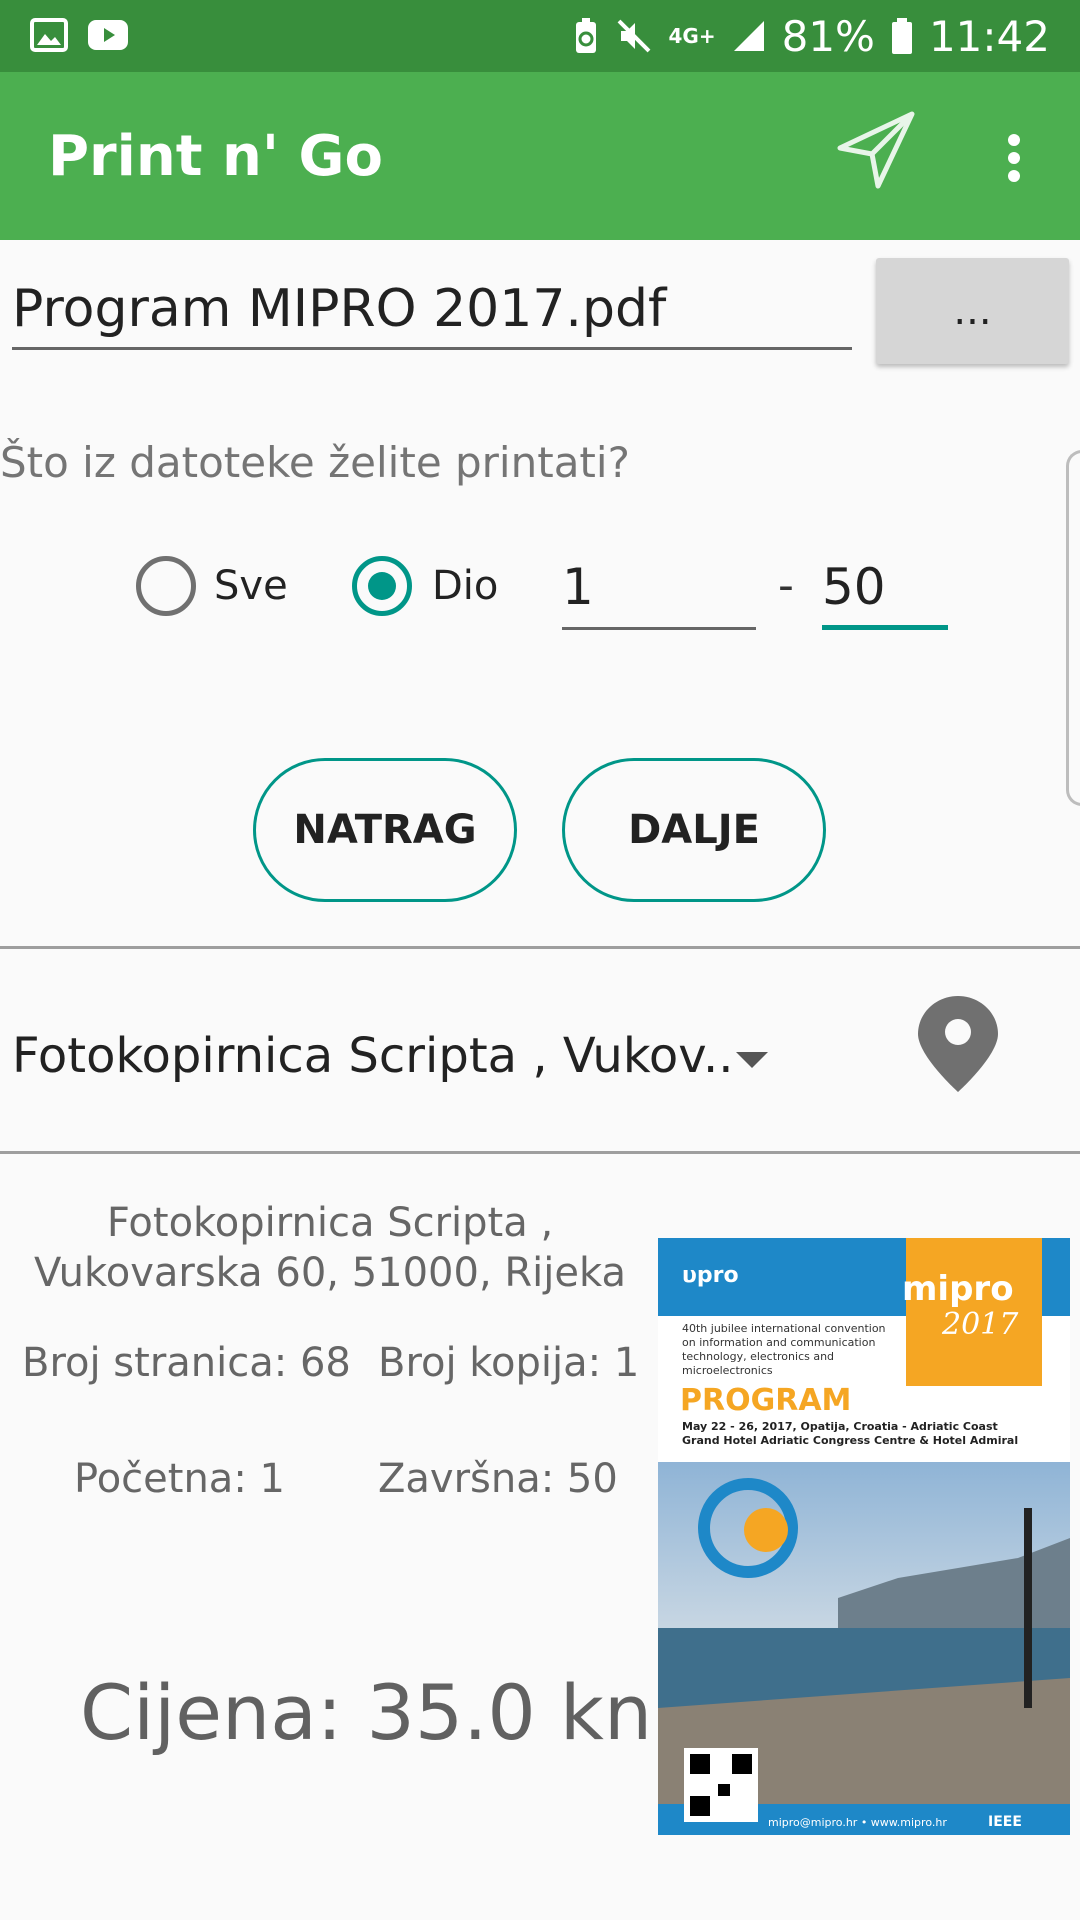 This screenshot has width=1080, height=1920. Describe the element at coordinates (540, 156) in the screenshot. I see `app-bar: Print n' Go` at that location.